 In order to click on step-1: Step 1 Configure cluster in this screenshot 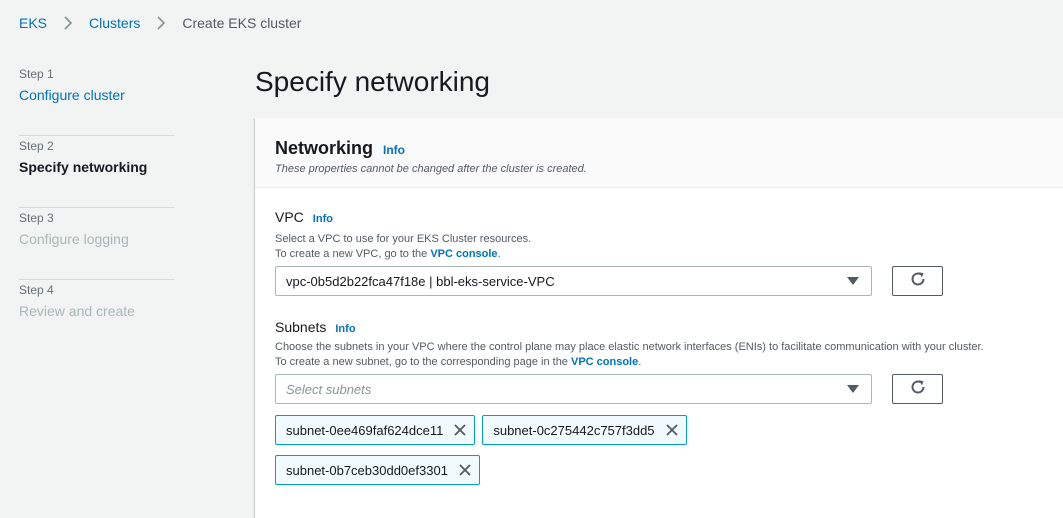, I will do `click(97, 100)`.